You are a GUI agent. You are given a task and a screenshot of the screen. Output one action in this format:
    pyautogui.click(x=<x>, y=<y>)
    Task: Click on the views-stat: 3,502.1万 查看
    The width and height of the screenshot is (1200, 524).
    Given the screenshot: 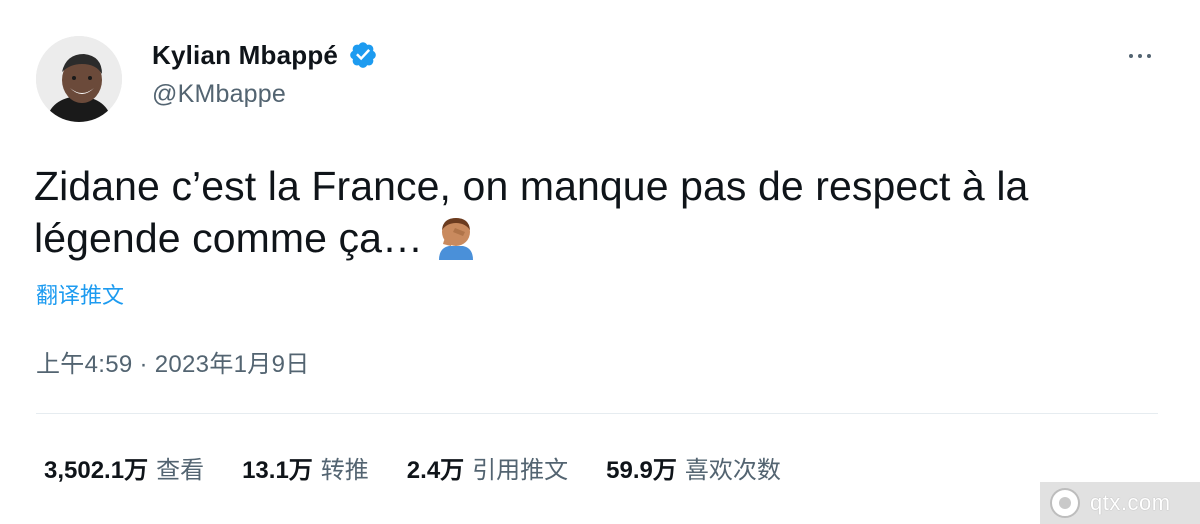 What is the action you would take?
    pyautogui.click(x=124, y=467)
    